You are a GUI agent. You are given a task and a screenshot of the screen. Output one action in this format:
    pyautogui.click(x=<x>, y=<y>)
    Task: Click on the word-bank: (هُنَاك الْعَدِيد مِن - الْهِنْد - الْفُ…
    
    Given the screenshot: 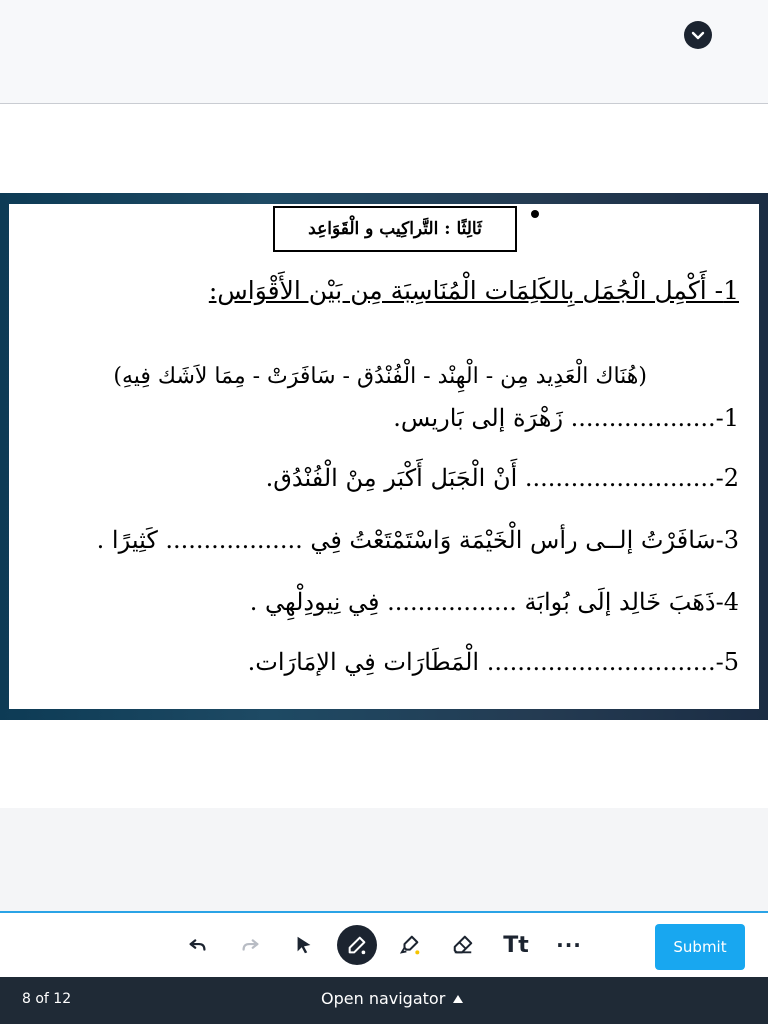 What is the action you would take?
    pyautogui.click(x=380, y=376)
    